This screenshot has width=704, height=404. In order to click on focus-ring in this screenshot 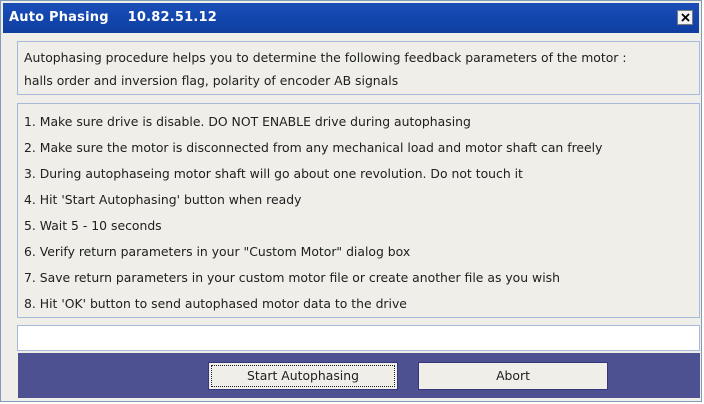, I will do `click(303, 376)`.